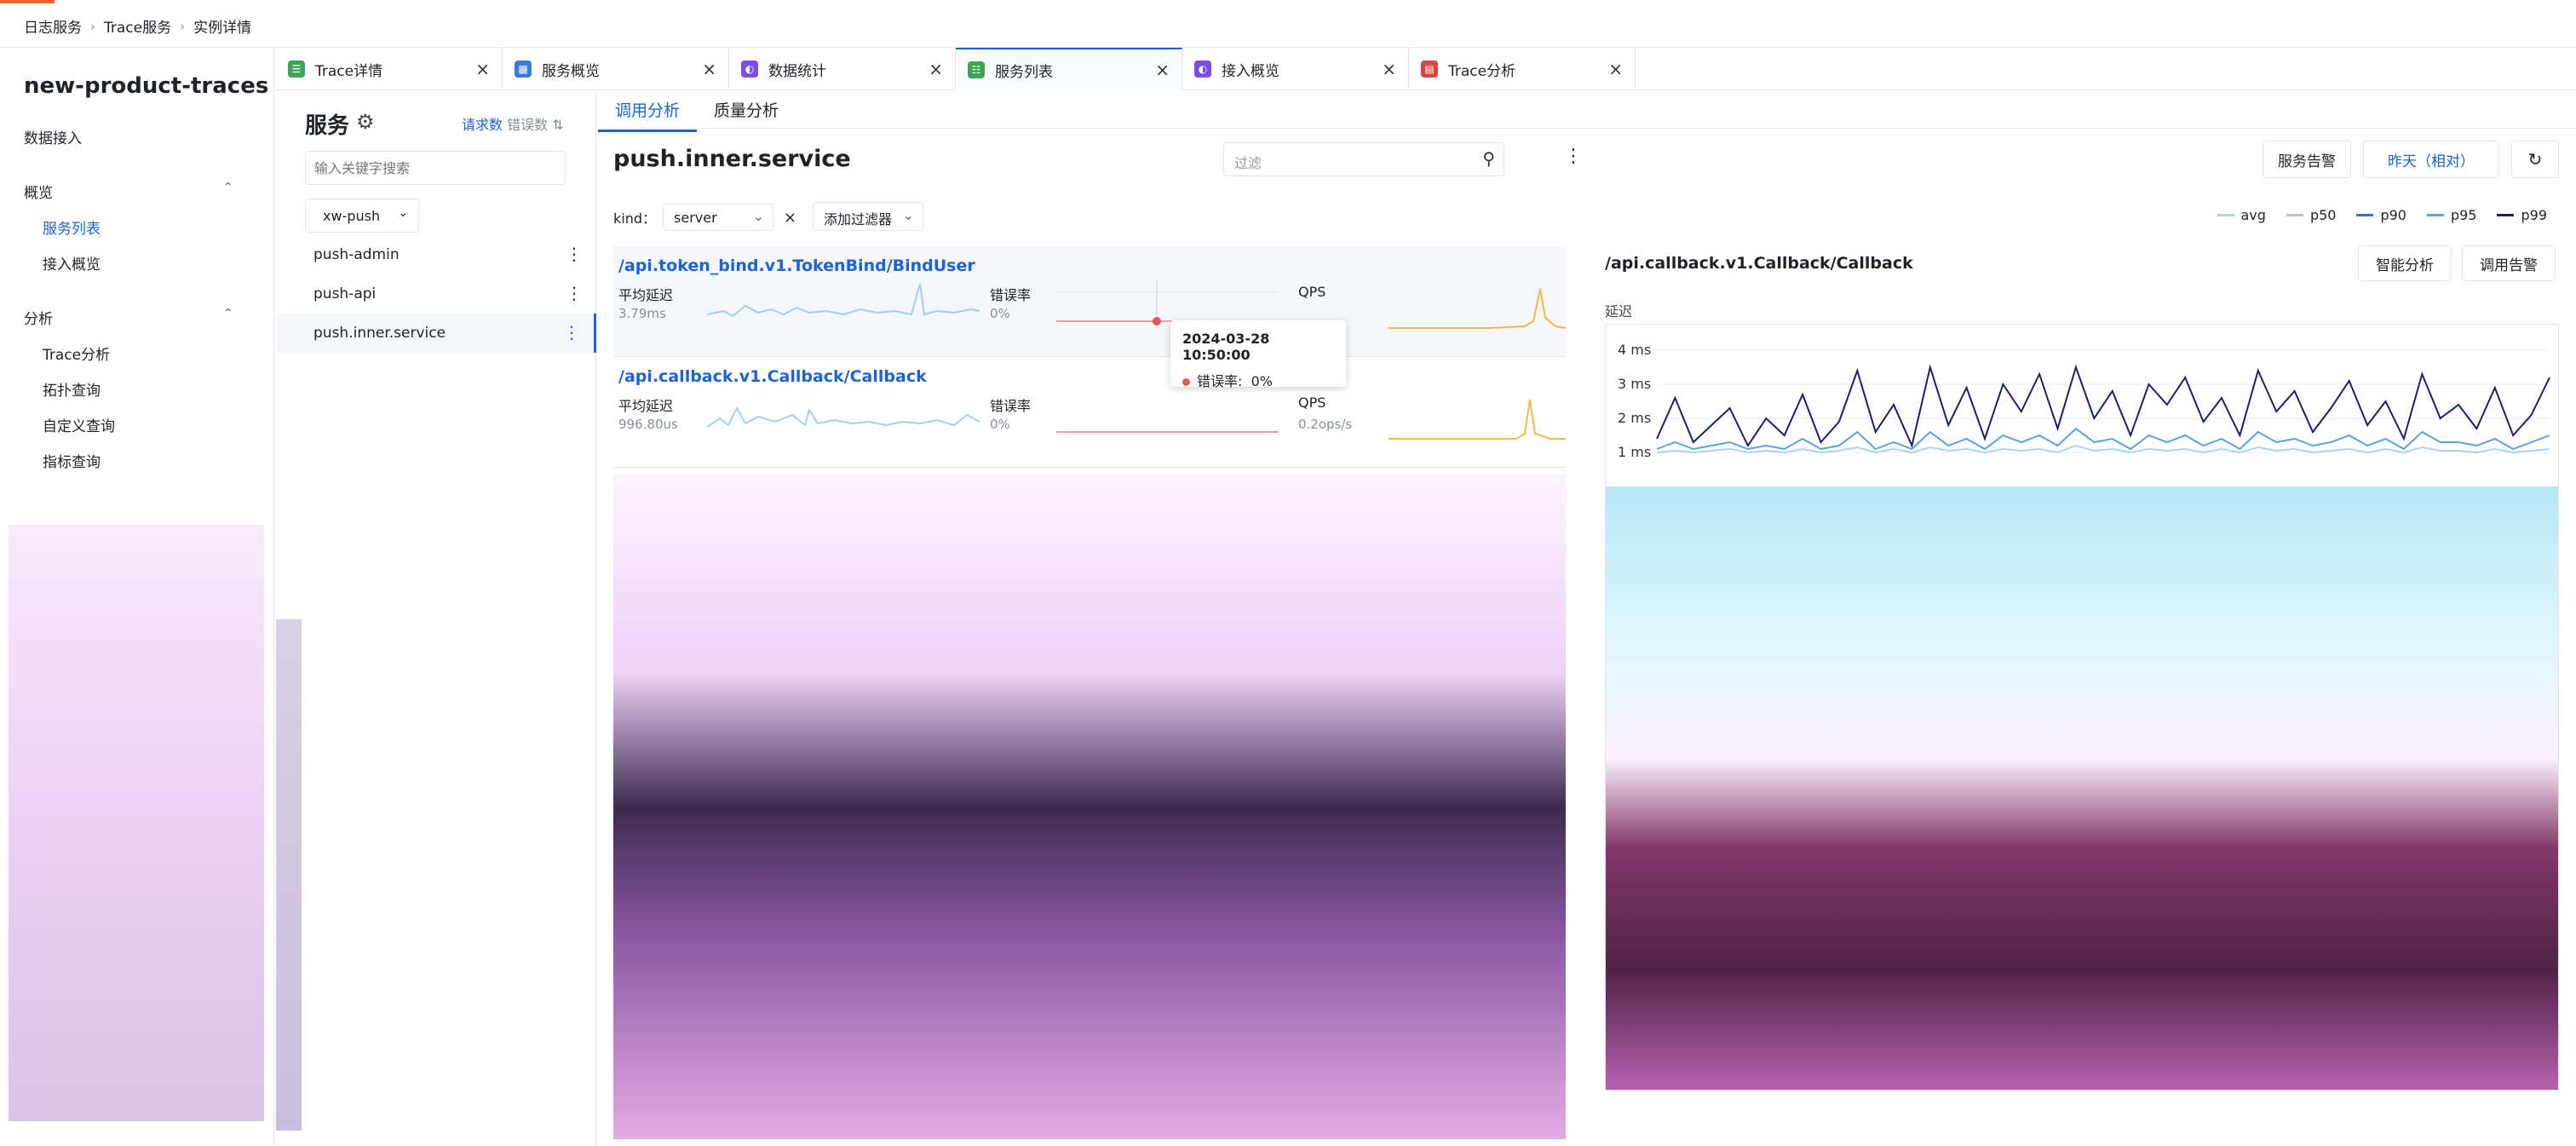  What do you see at coordinates (557, 125) in the screenshot?
I see `sort-order-icon: ⇅` at bounding box center [557, 125].